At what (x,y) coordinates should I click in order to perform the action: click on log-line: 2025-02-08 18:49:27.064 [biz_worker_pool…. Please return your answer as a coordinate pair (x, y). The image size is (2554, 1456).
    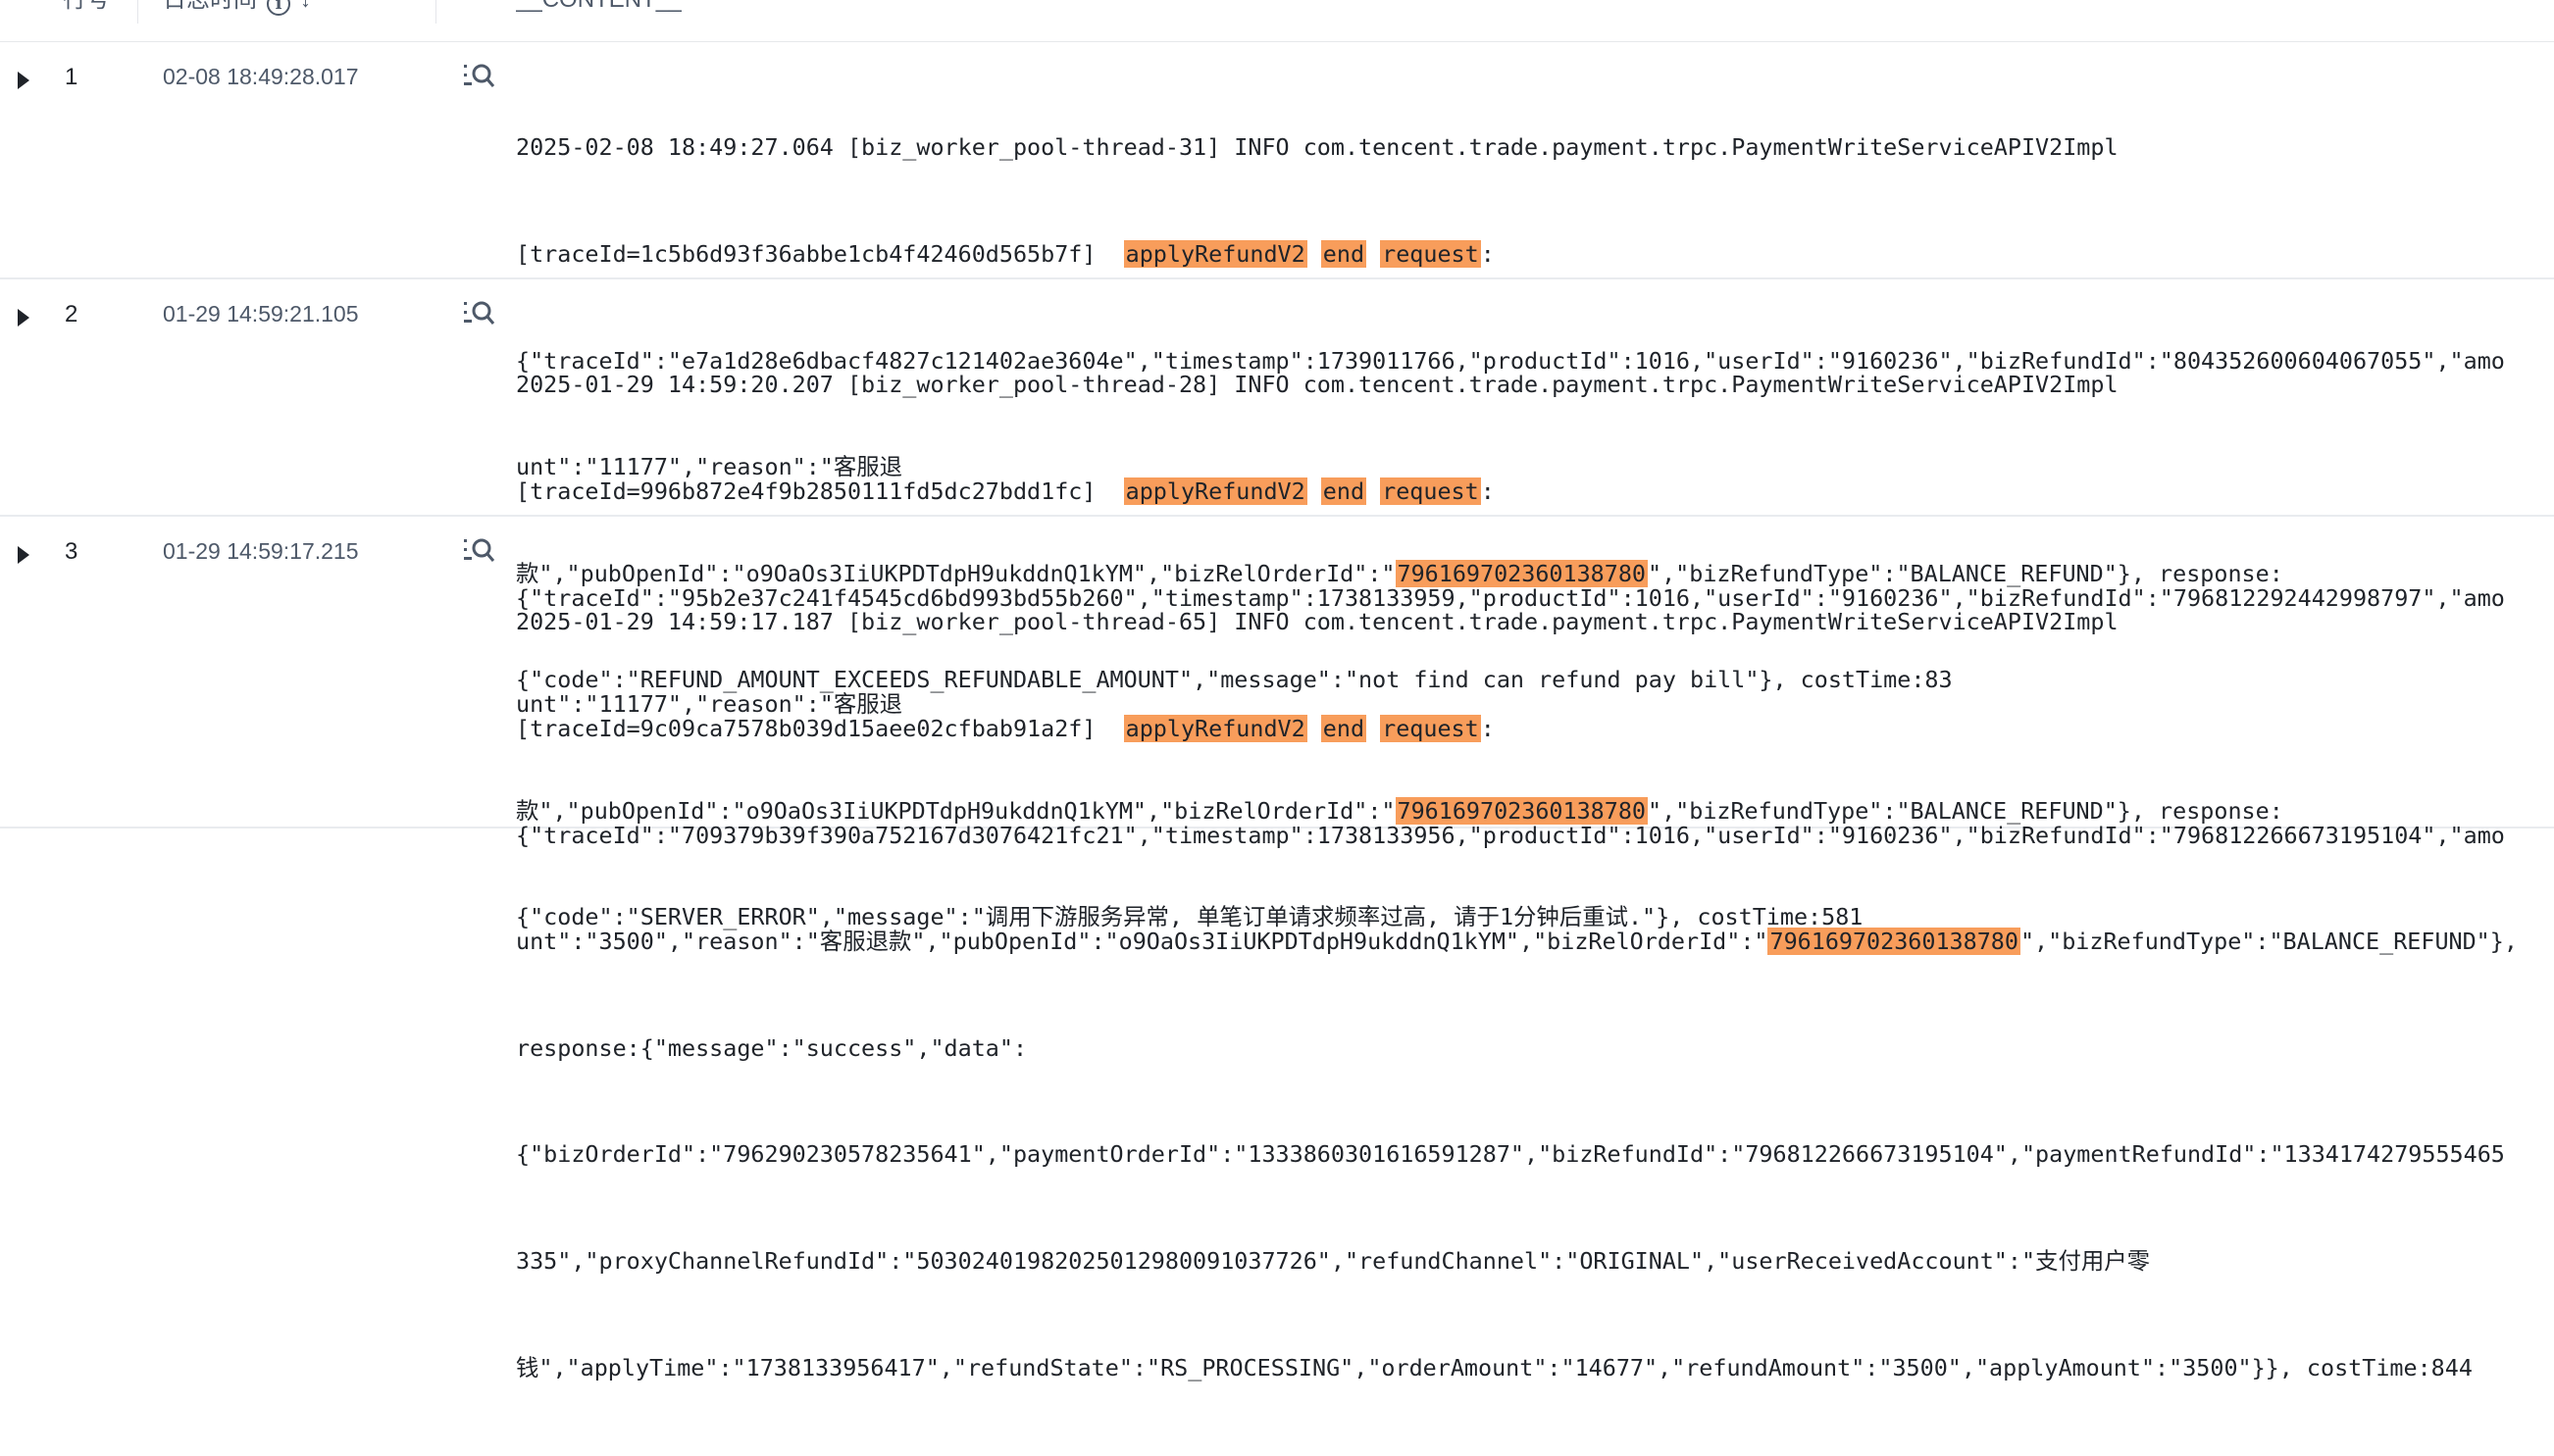
    Looking at the image, I should click on (1317, 147).